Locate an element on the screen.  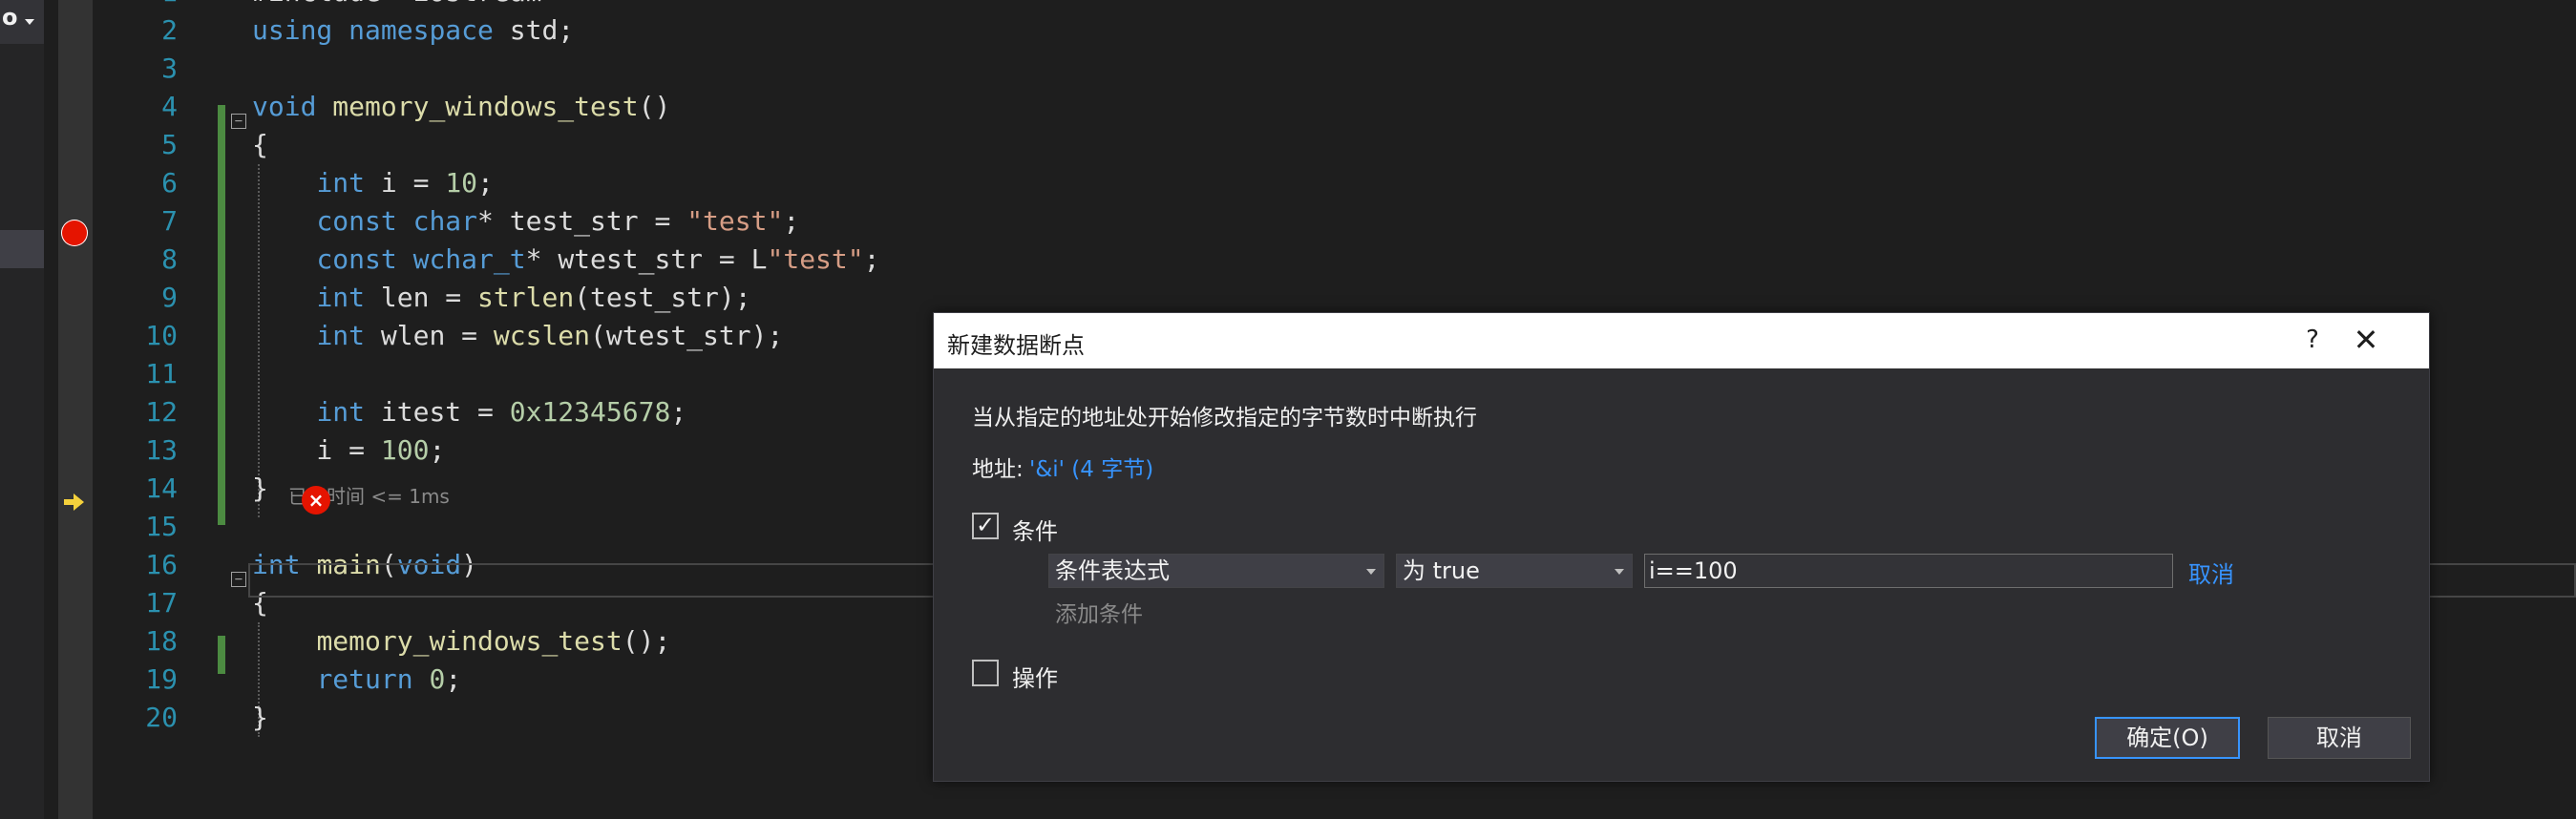
code-text: { is located at coordinates (260, 145).